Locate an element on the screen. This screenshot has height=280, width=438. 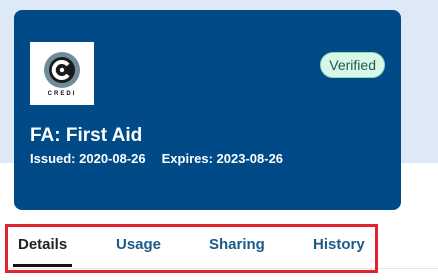
verified-badge: Verified is located at coordinates (352, 65).